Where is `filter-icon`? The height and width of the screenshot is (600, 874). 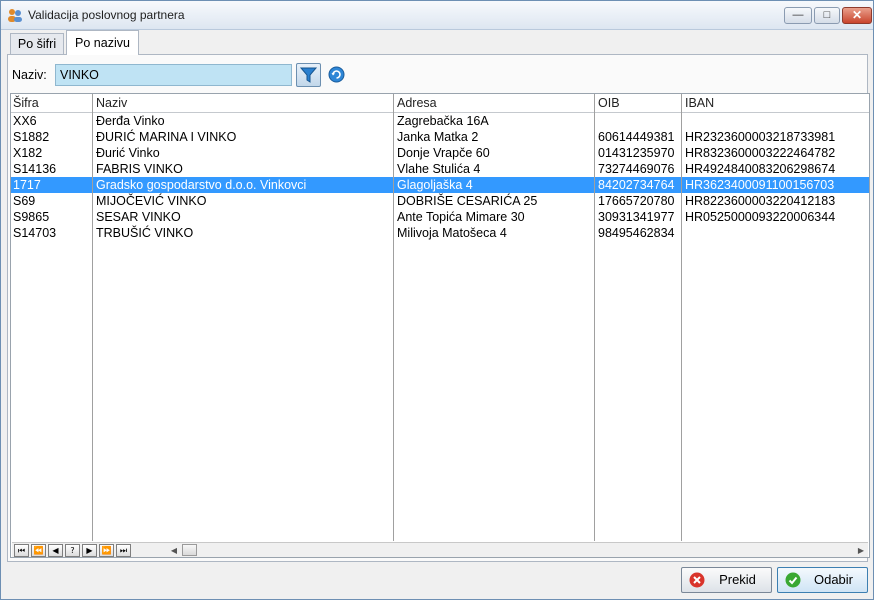
filter-icon is located at coordinates (308, 75).